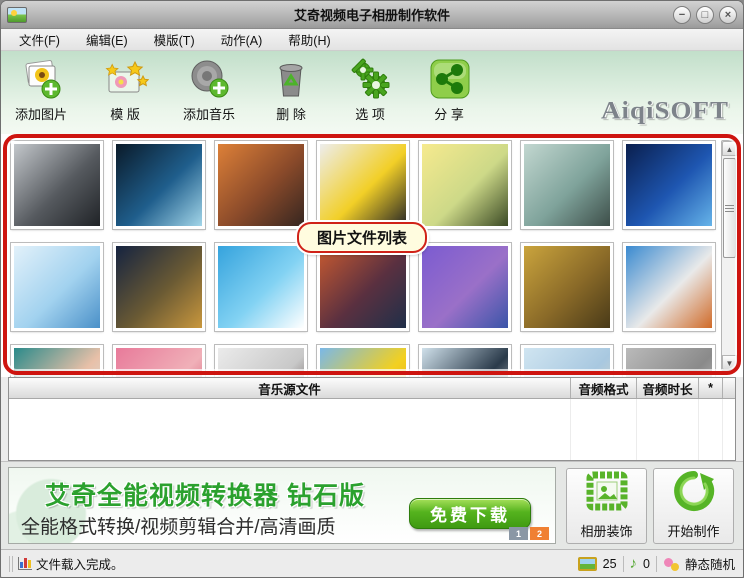 The height and width of the screenshot is (578, 744). Describe the element at coordinates (41, 80) in the screenshot. I see `add-image-icon` at that location.